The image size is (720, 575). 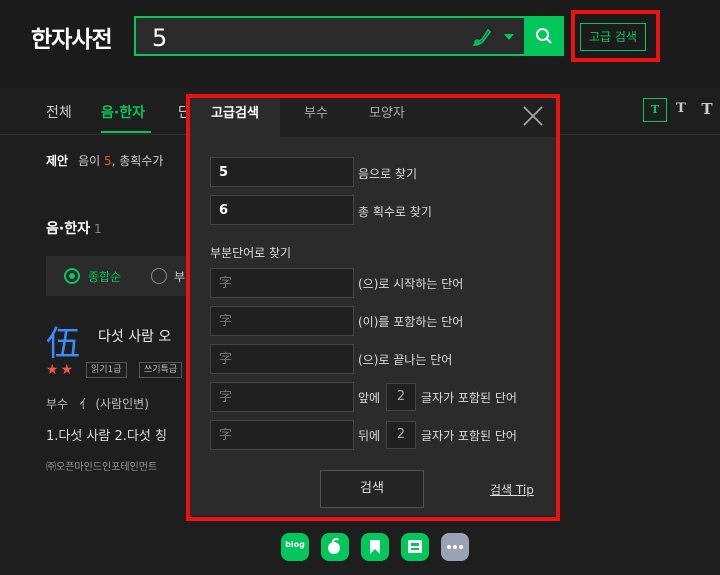 I want to click on suggestion-line: 제안 음이 5, 총획수가, so click(x=104, y=160).